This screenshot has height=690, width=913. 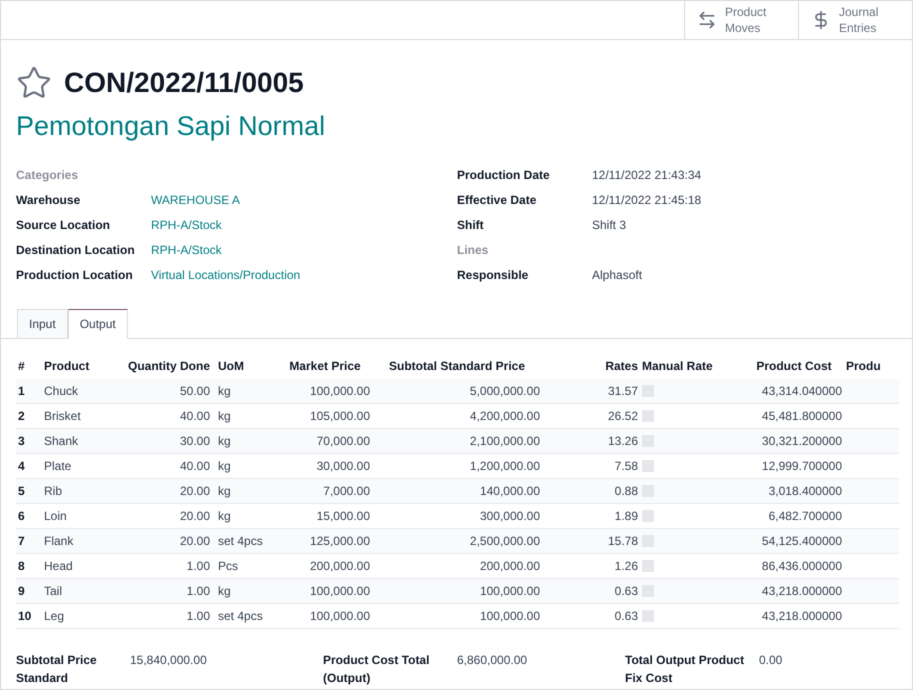 I want to click on smart-button: Journal Entries, so click(x=855, y=20).